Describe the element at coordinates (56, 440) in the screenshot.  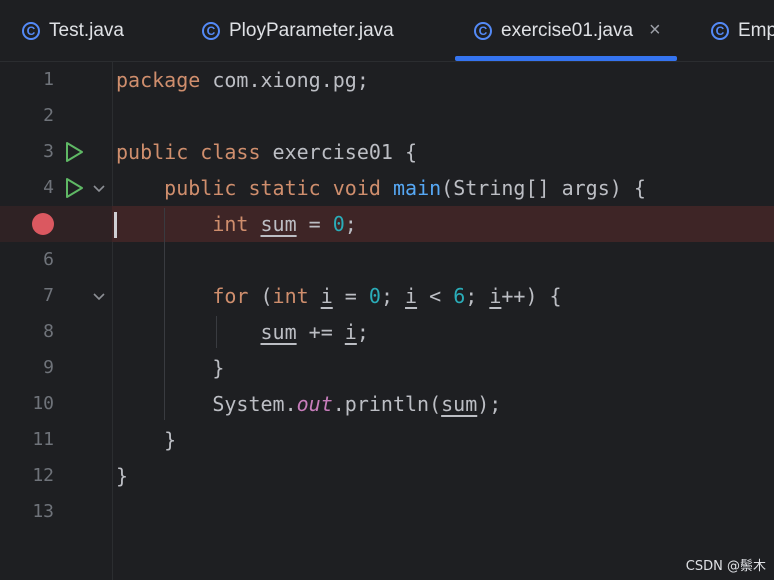
I see `line-gutter: 11` at that location.